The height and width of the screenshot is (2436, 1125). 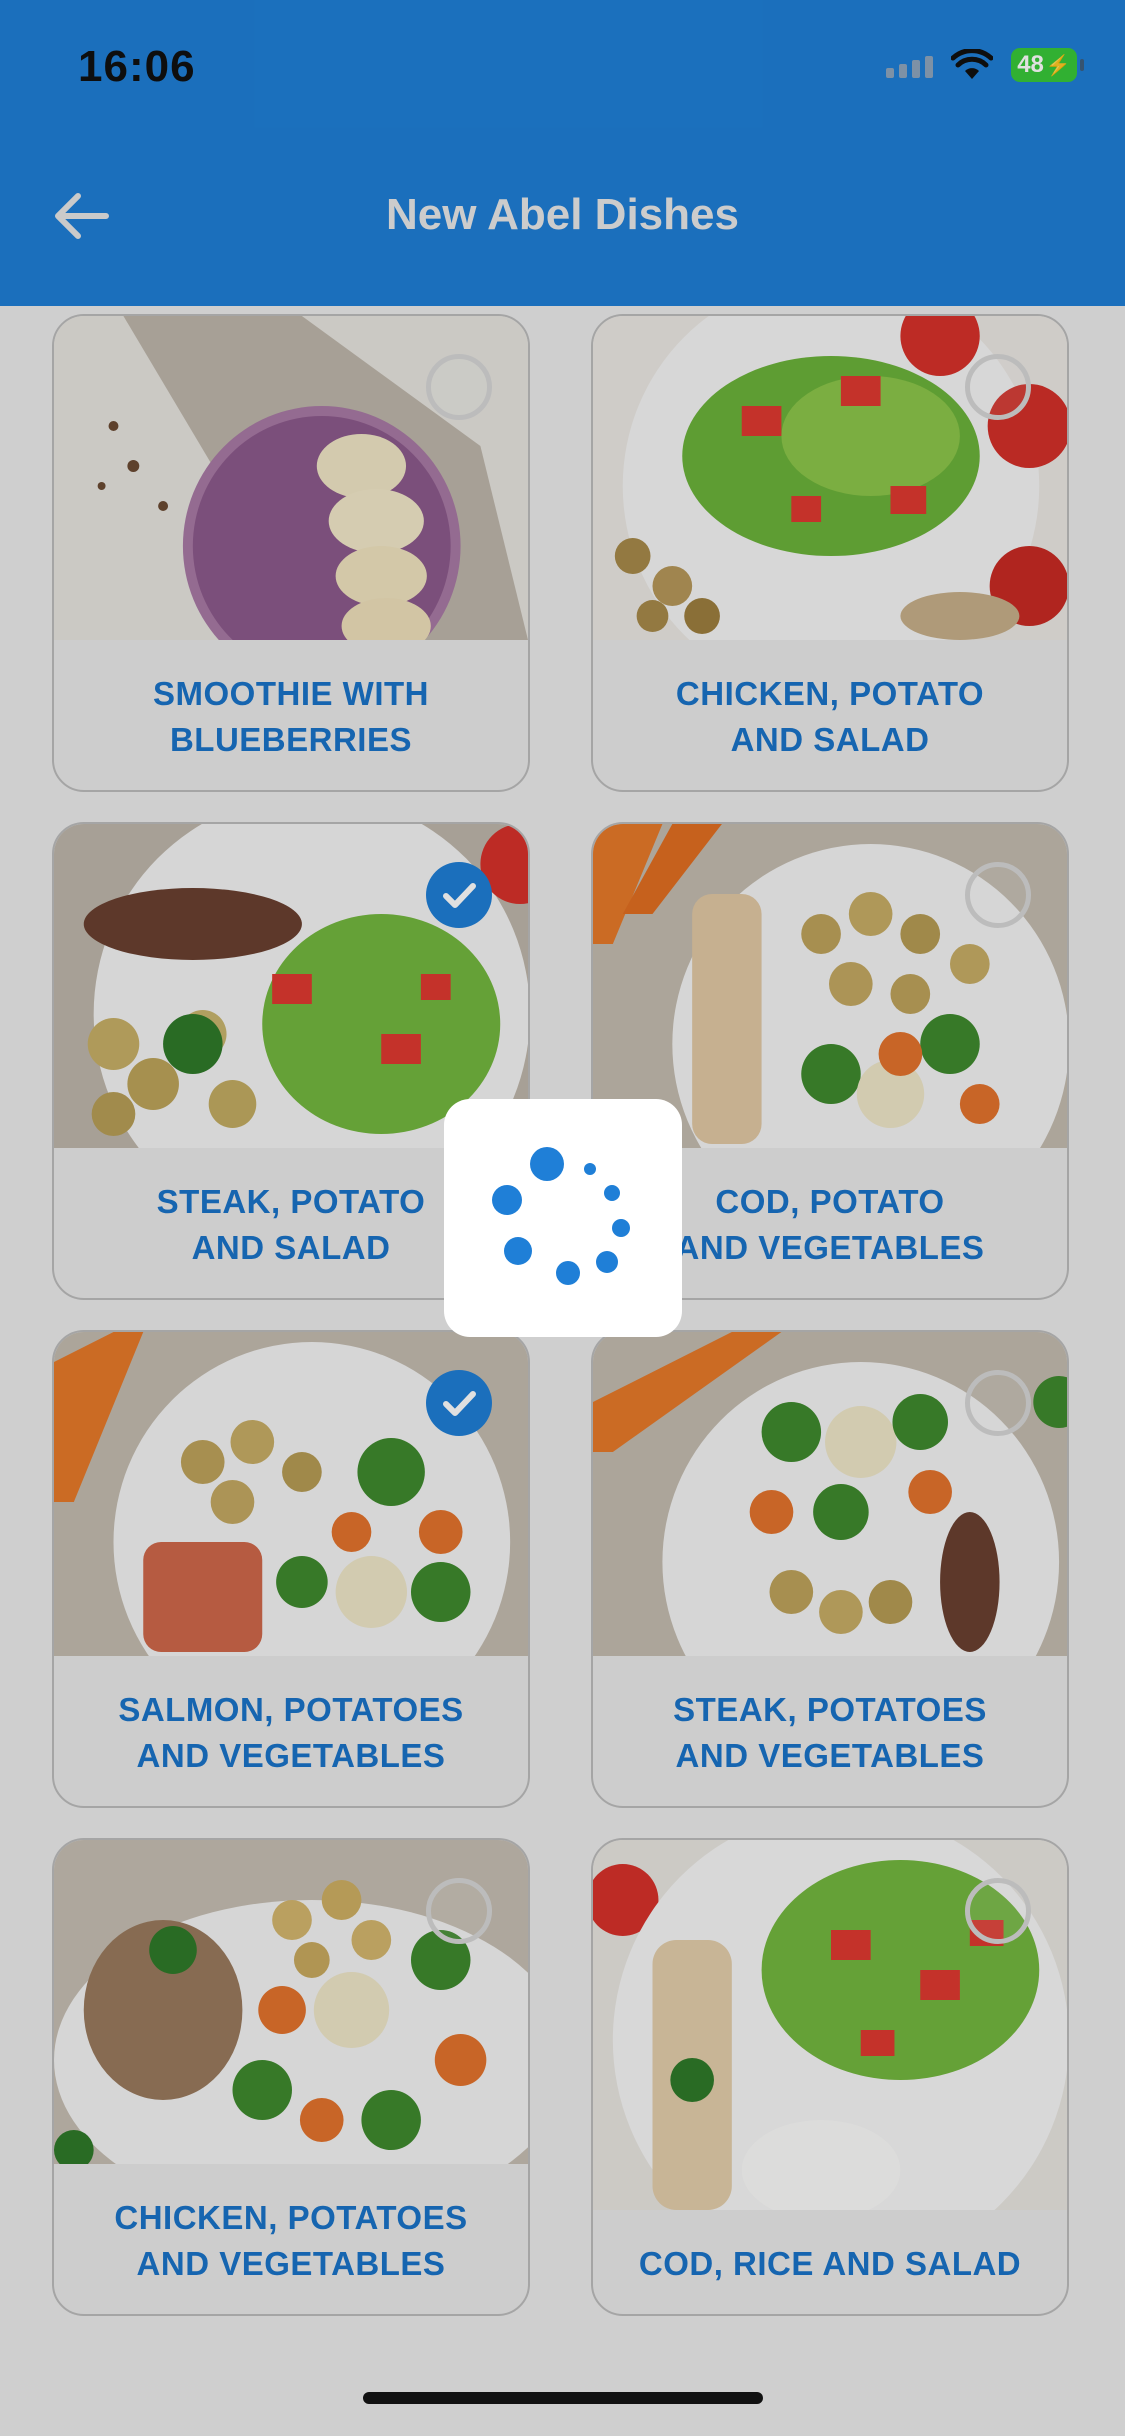 I want to click on charging-bolt-icon: ⚡, so click(x=1058, y=65).